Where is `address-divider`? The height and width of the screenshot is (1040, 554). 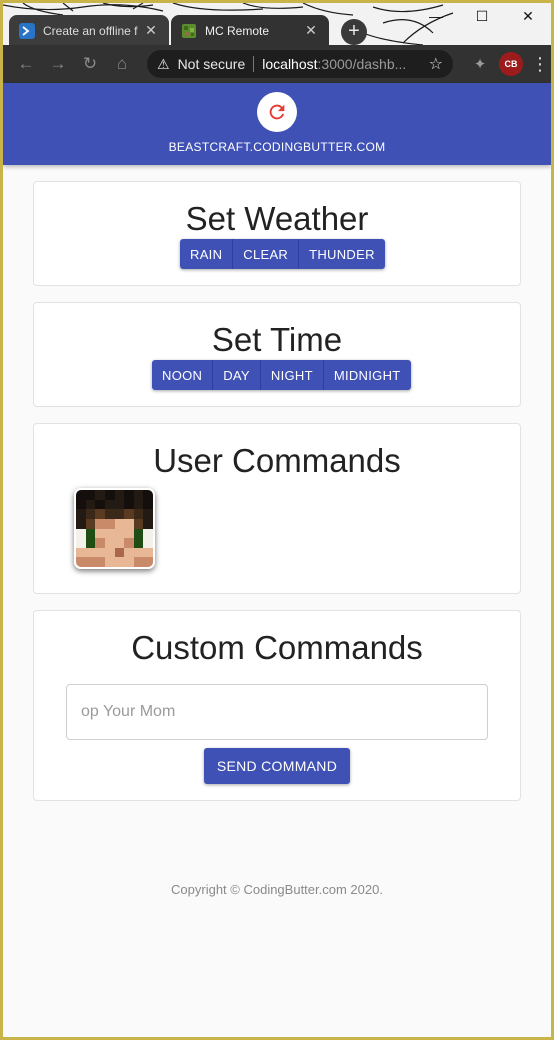
address-divider is located at coordinates (254, 64).